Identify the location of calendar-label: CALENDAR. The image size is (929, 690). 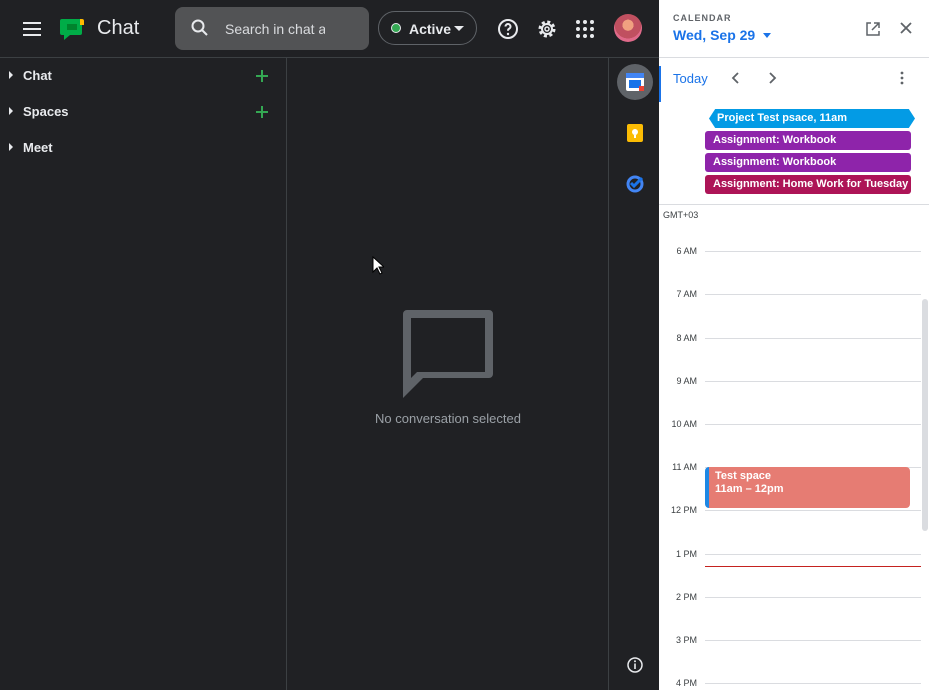
(702, 18).